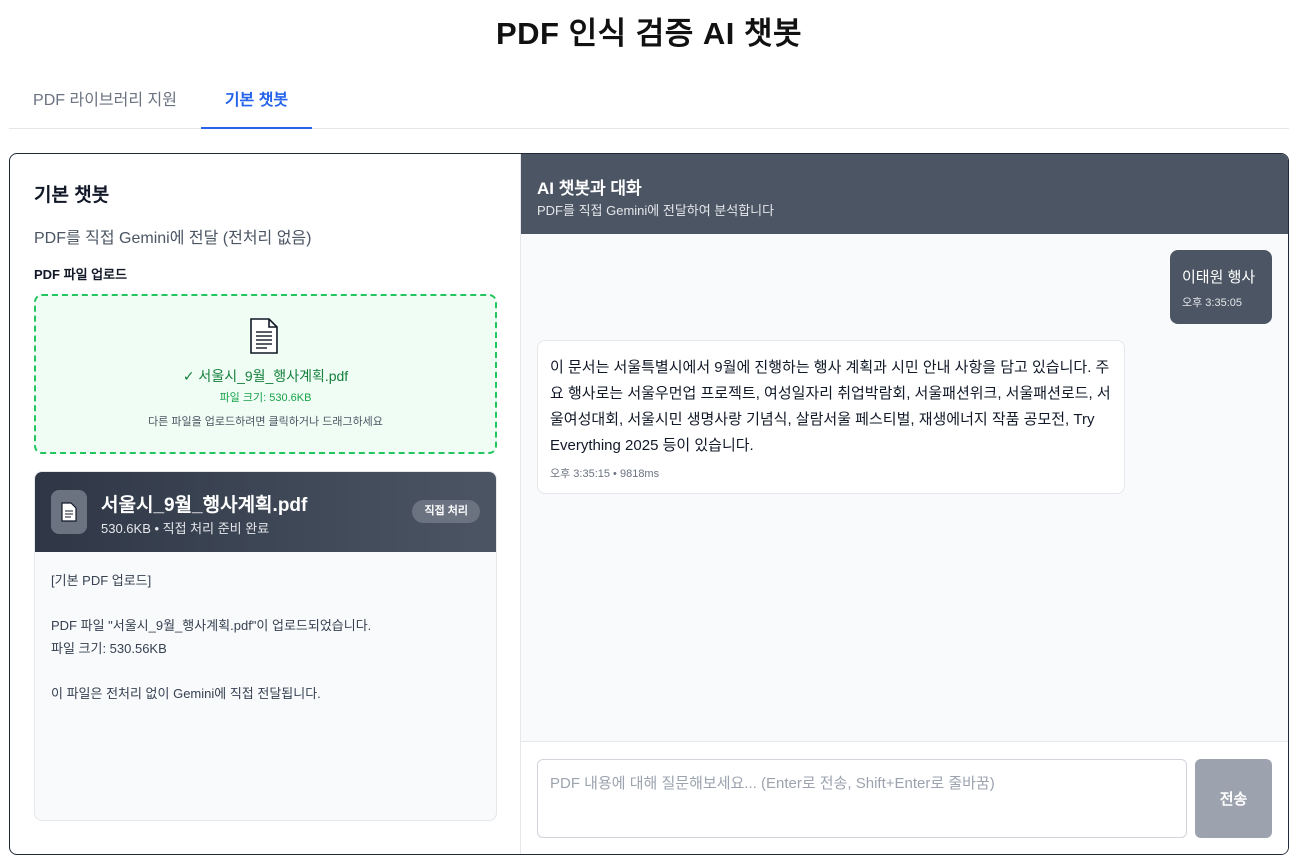 The width and height of the screenshot is (1298, 862). Describe the element at coordinates (862, 798) in the screenshot. I see `chat-input` at that location.